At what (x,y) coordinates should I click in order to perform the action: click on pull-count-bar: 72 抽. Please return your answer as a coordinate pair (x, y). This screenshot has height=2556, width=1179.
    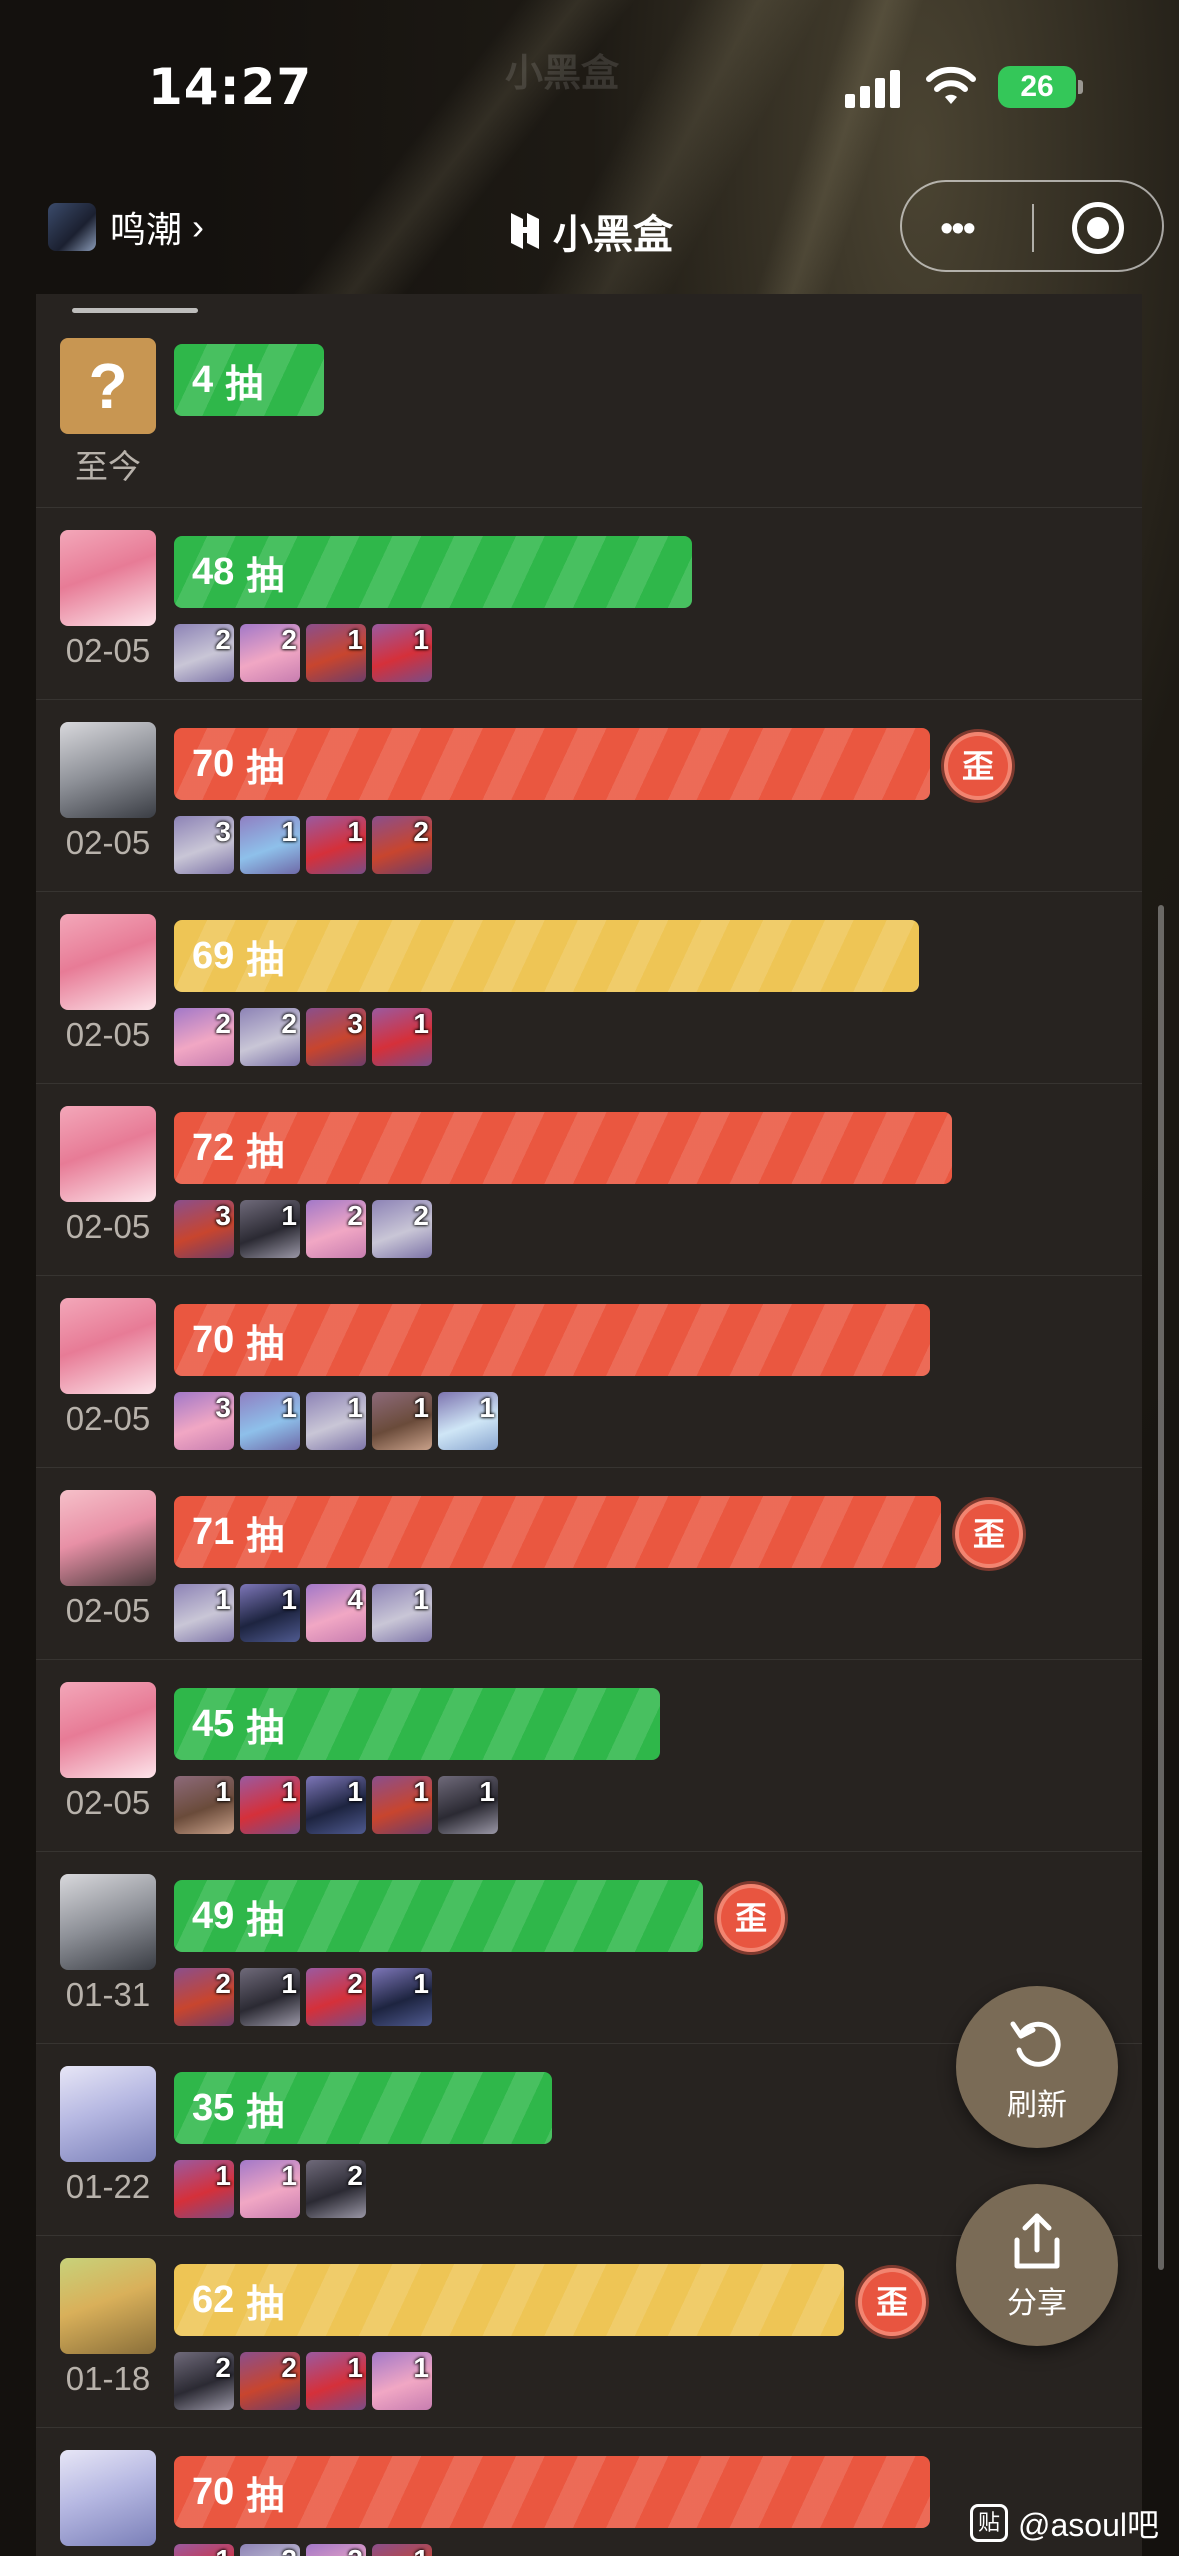
    Looking at the image, I should click on (563, 1148).